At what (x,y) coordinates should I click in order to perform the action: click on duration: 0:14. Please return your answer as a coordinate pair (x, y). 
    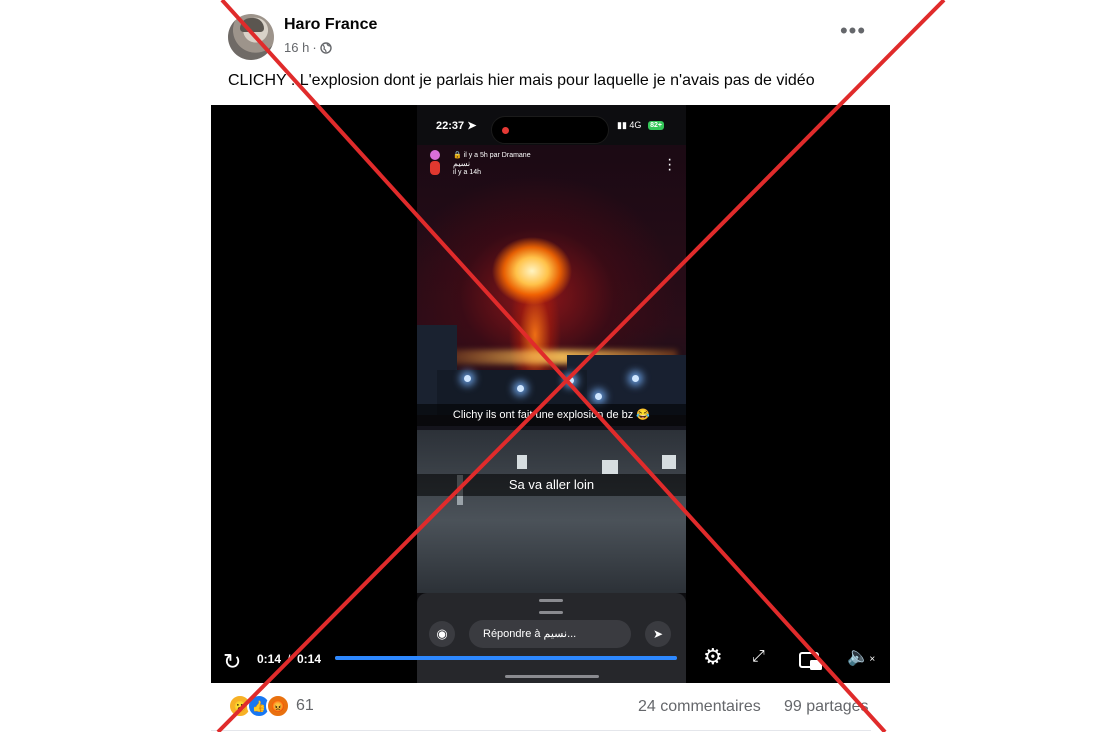
    Looking at the image, I should click on (309, 659).